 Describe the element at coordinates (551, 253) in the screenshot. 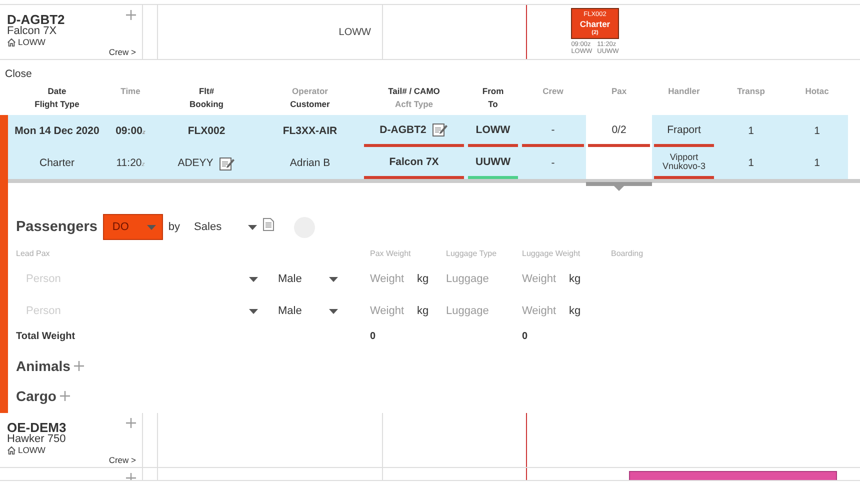

I see `column-label: Luggage Weight` at that location.